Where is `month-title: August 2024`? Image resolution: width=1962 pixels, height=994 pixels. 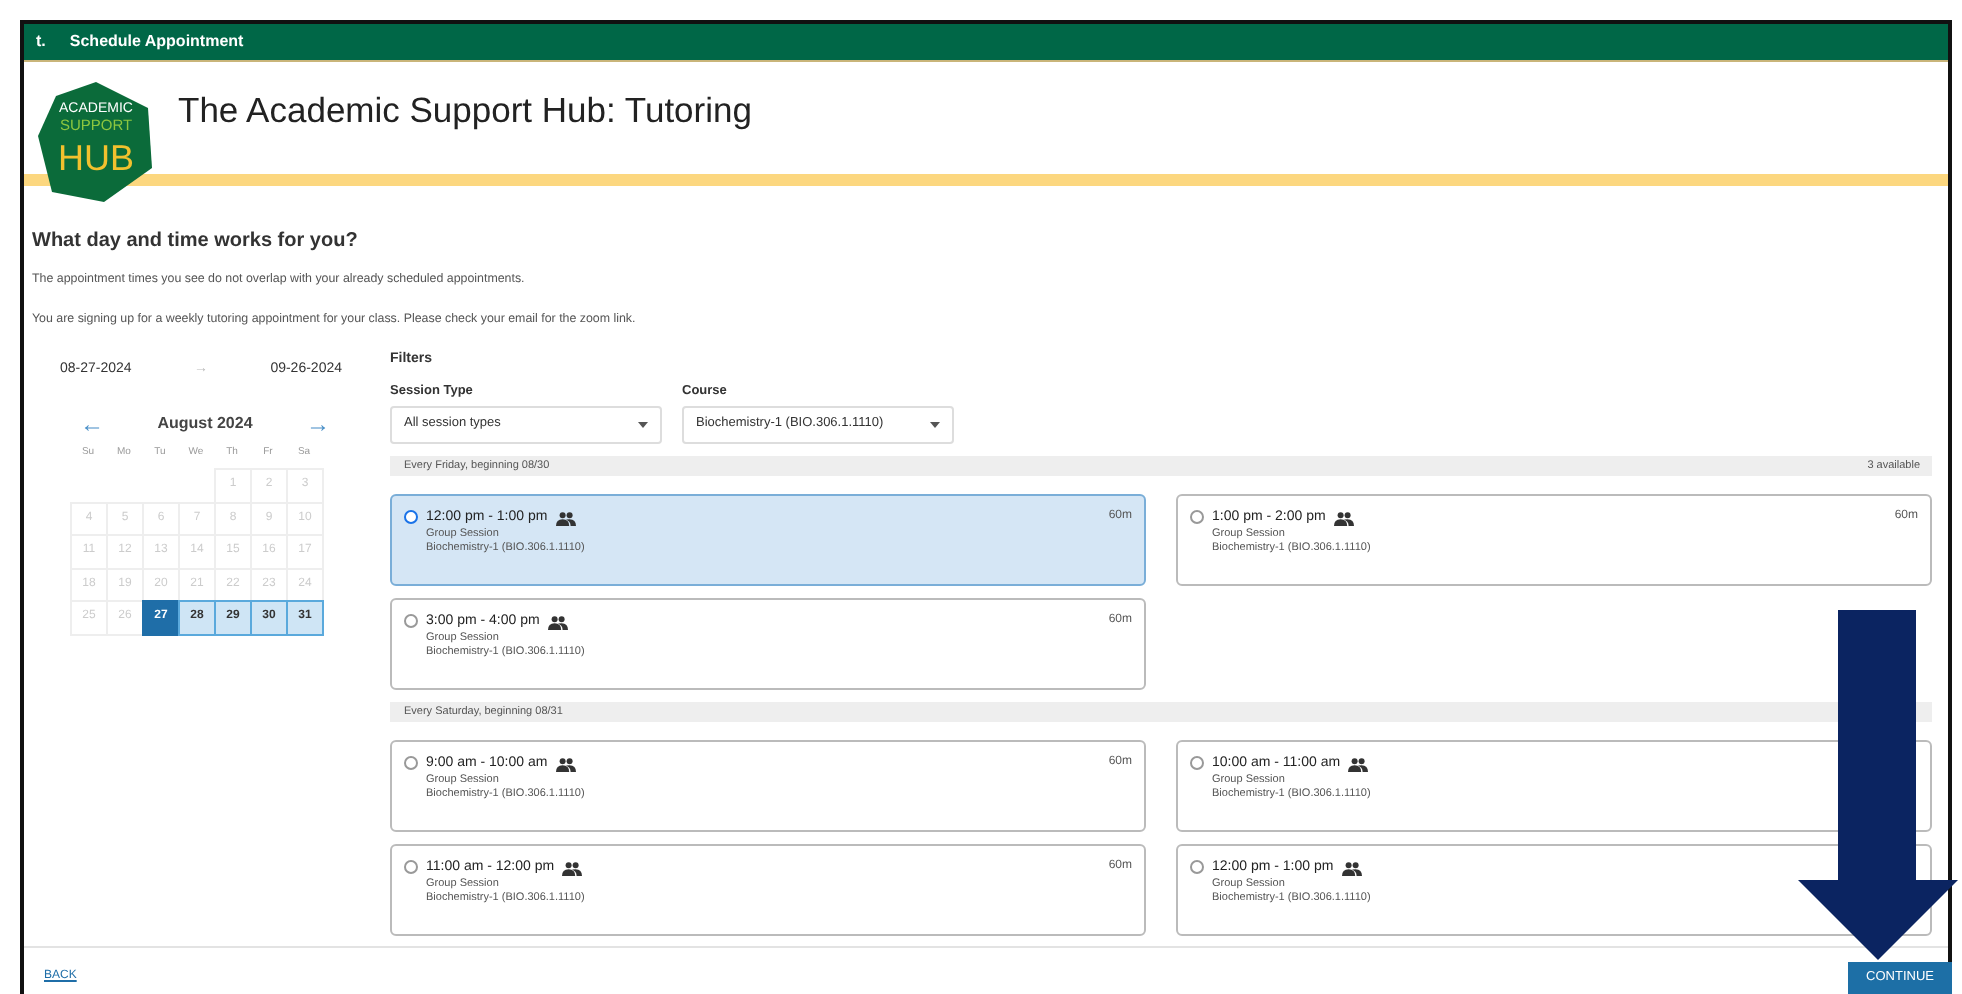 month-title: August 2024 is located at coordinates (205, 424).